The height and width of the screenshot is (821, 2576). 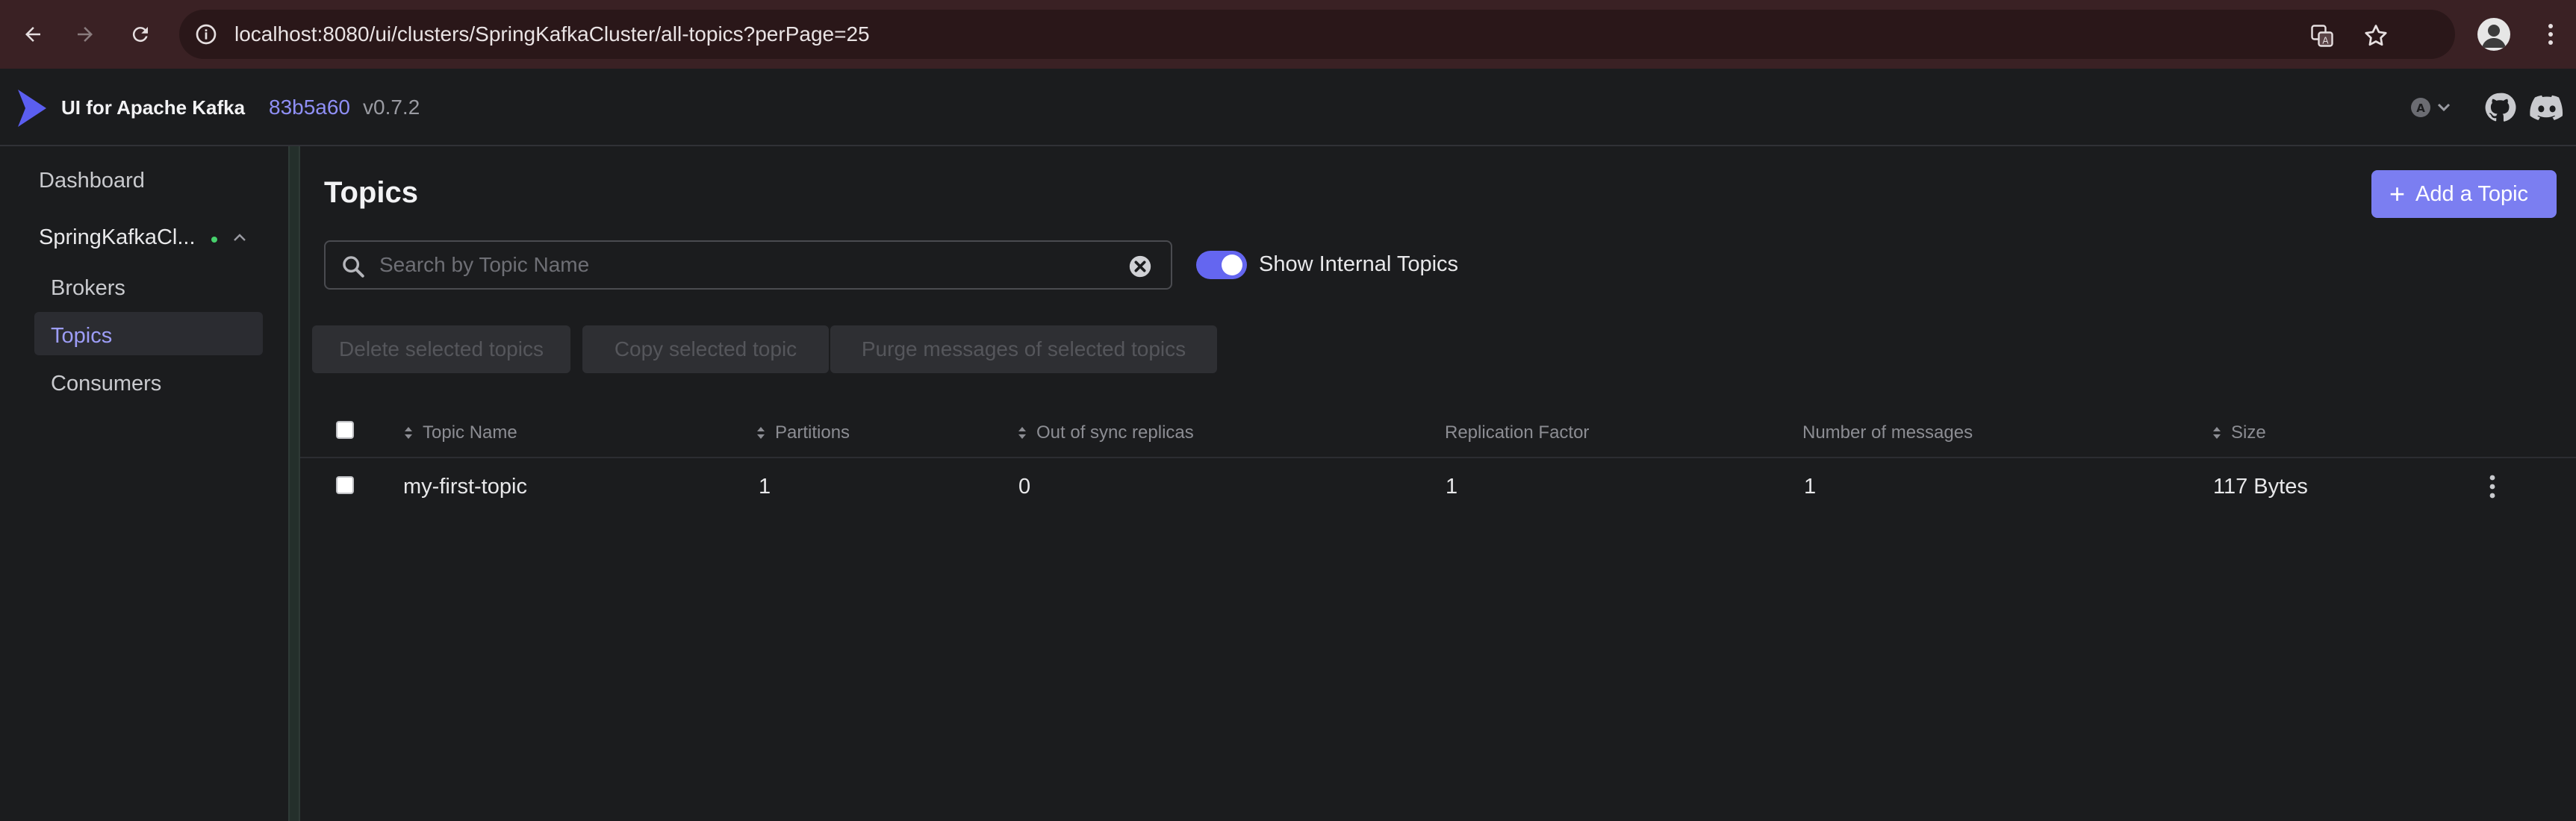 I want to click on avatar-icon, so click(x=2494, y=36).